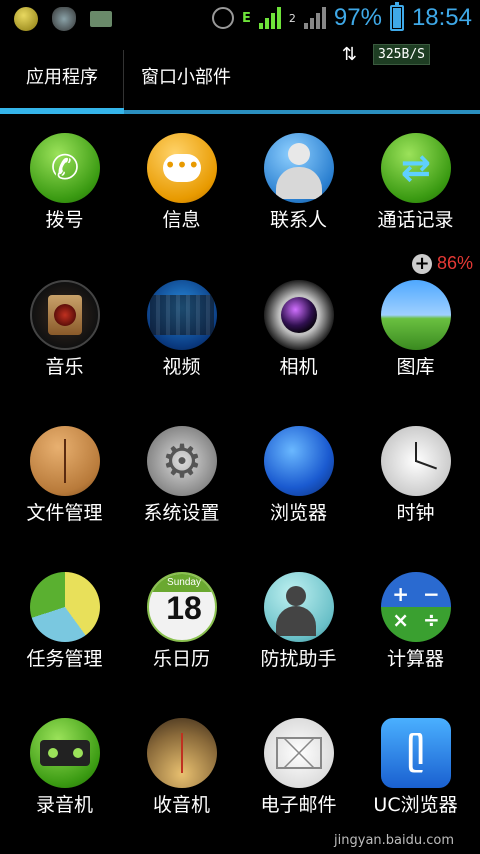 The width and height of the screenshot is (480, 854). What do you see at coordinates (181, 659) in the screenshot?
I see `app-label: 乐日历` at bounding box center [181, 659].